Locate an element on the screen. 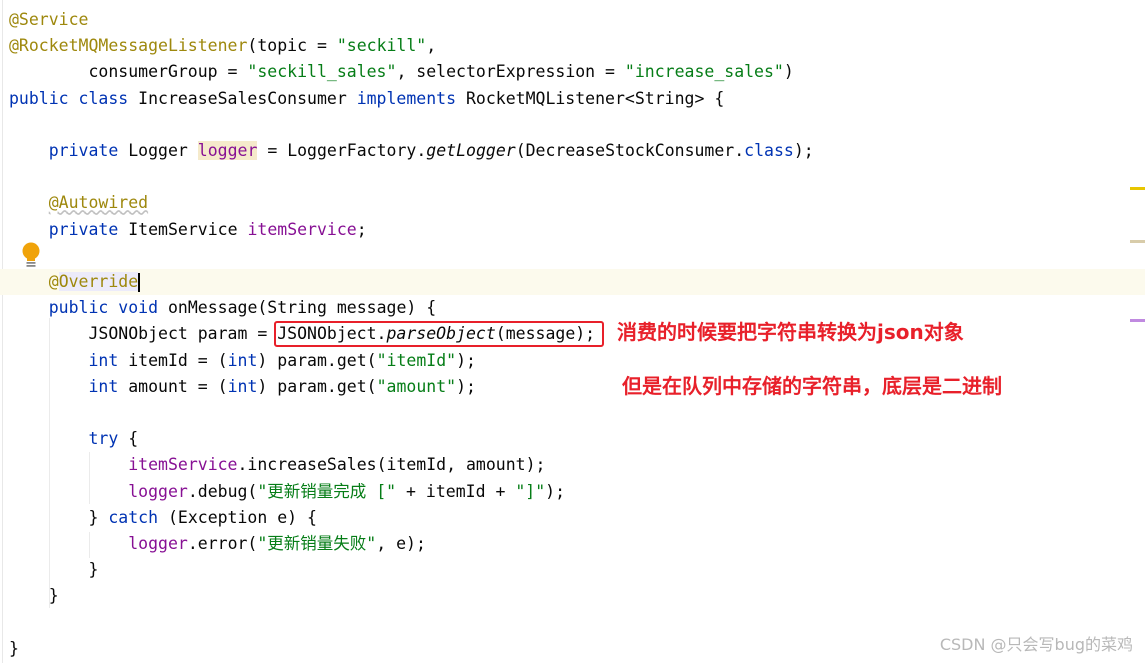 This screenshot has height=663, width=1145. code-line: @Autowired is located at coordinates (78, 203).